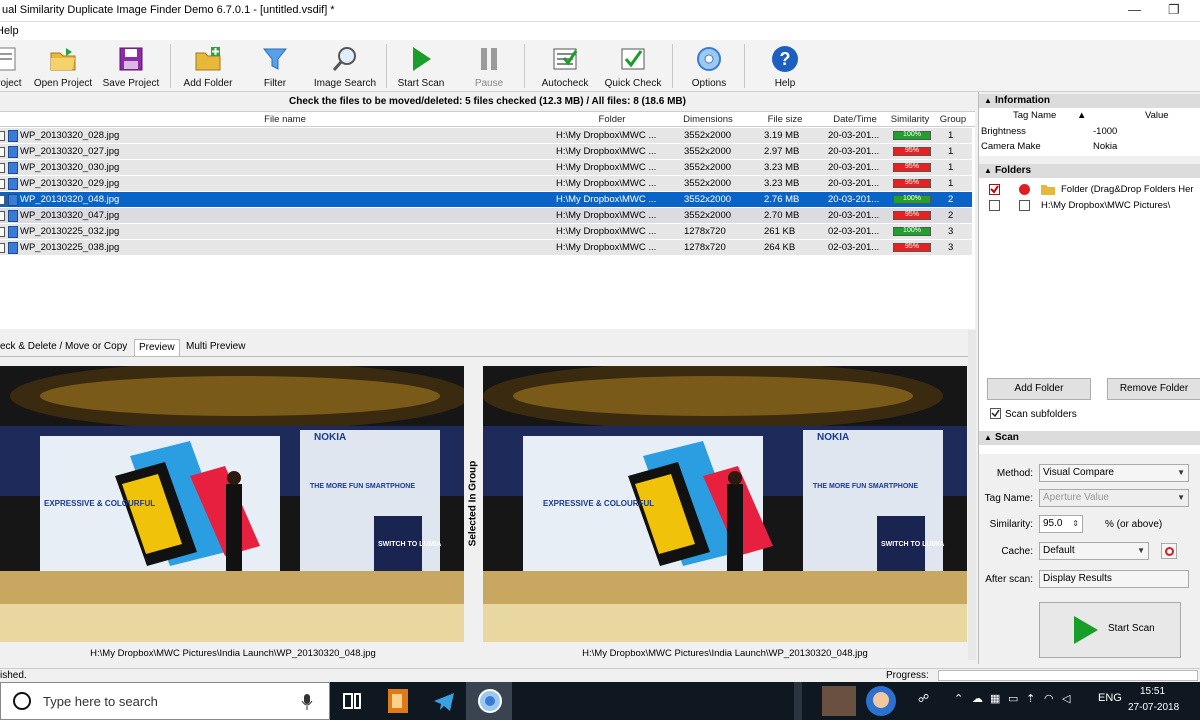  What do you see at coordinates (208, 66) in the screenshot?
I see `add-folder-button: Add Folder` at bounding box center [208, 66].